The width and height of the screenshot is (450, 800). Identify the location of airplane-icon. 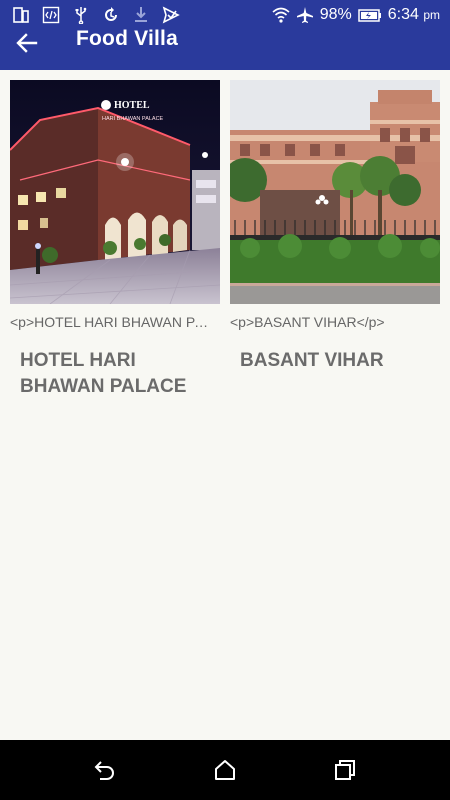
(305, 15).